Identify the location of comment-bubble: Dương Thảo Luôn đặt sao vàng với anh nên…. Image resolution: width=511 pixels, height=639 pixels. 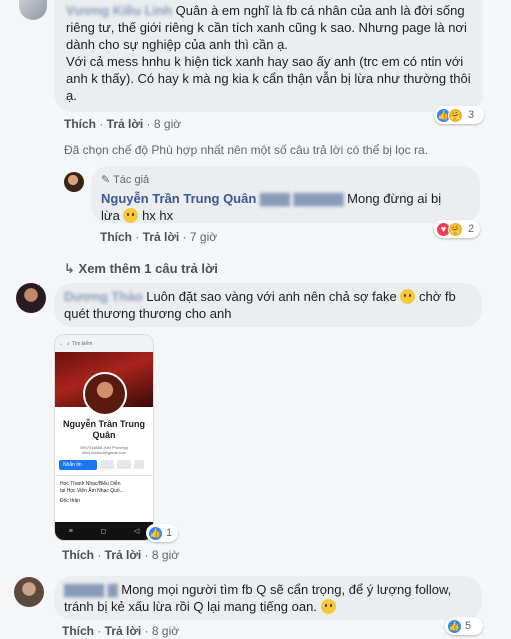
(268, 305).